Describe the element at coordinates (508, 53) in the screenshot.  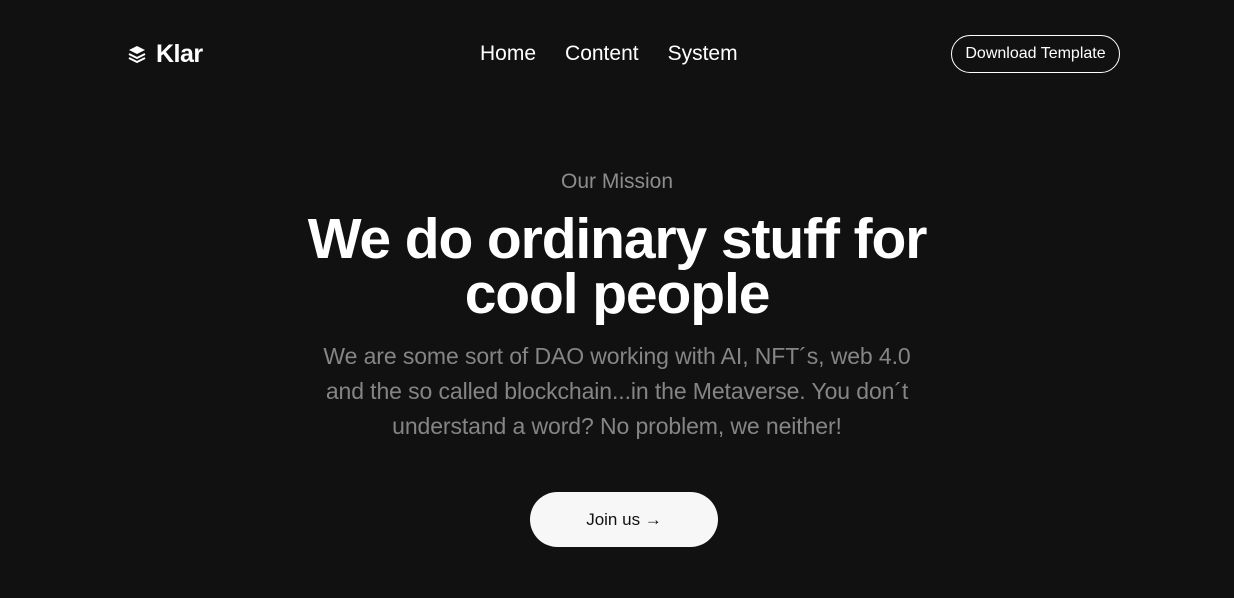
I see `nav-link-home: Home` at that location.